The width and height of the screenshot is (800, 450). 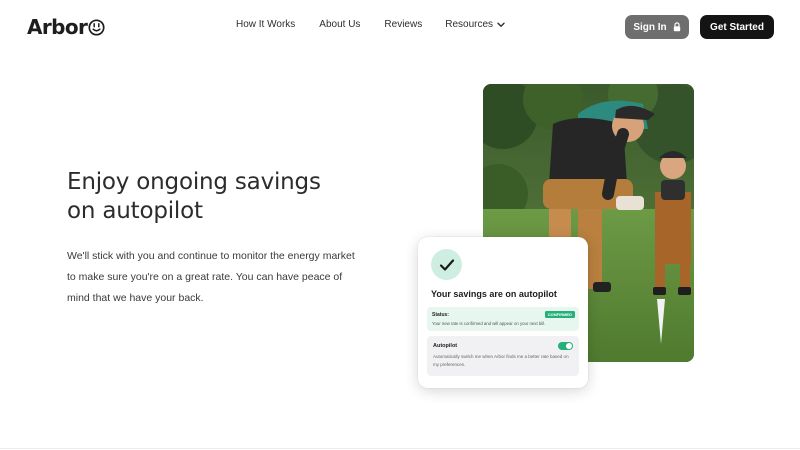 I want to click on sign-in-button: Sign In, so click(x=657, y=27).